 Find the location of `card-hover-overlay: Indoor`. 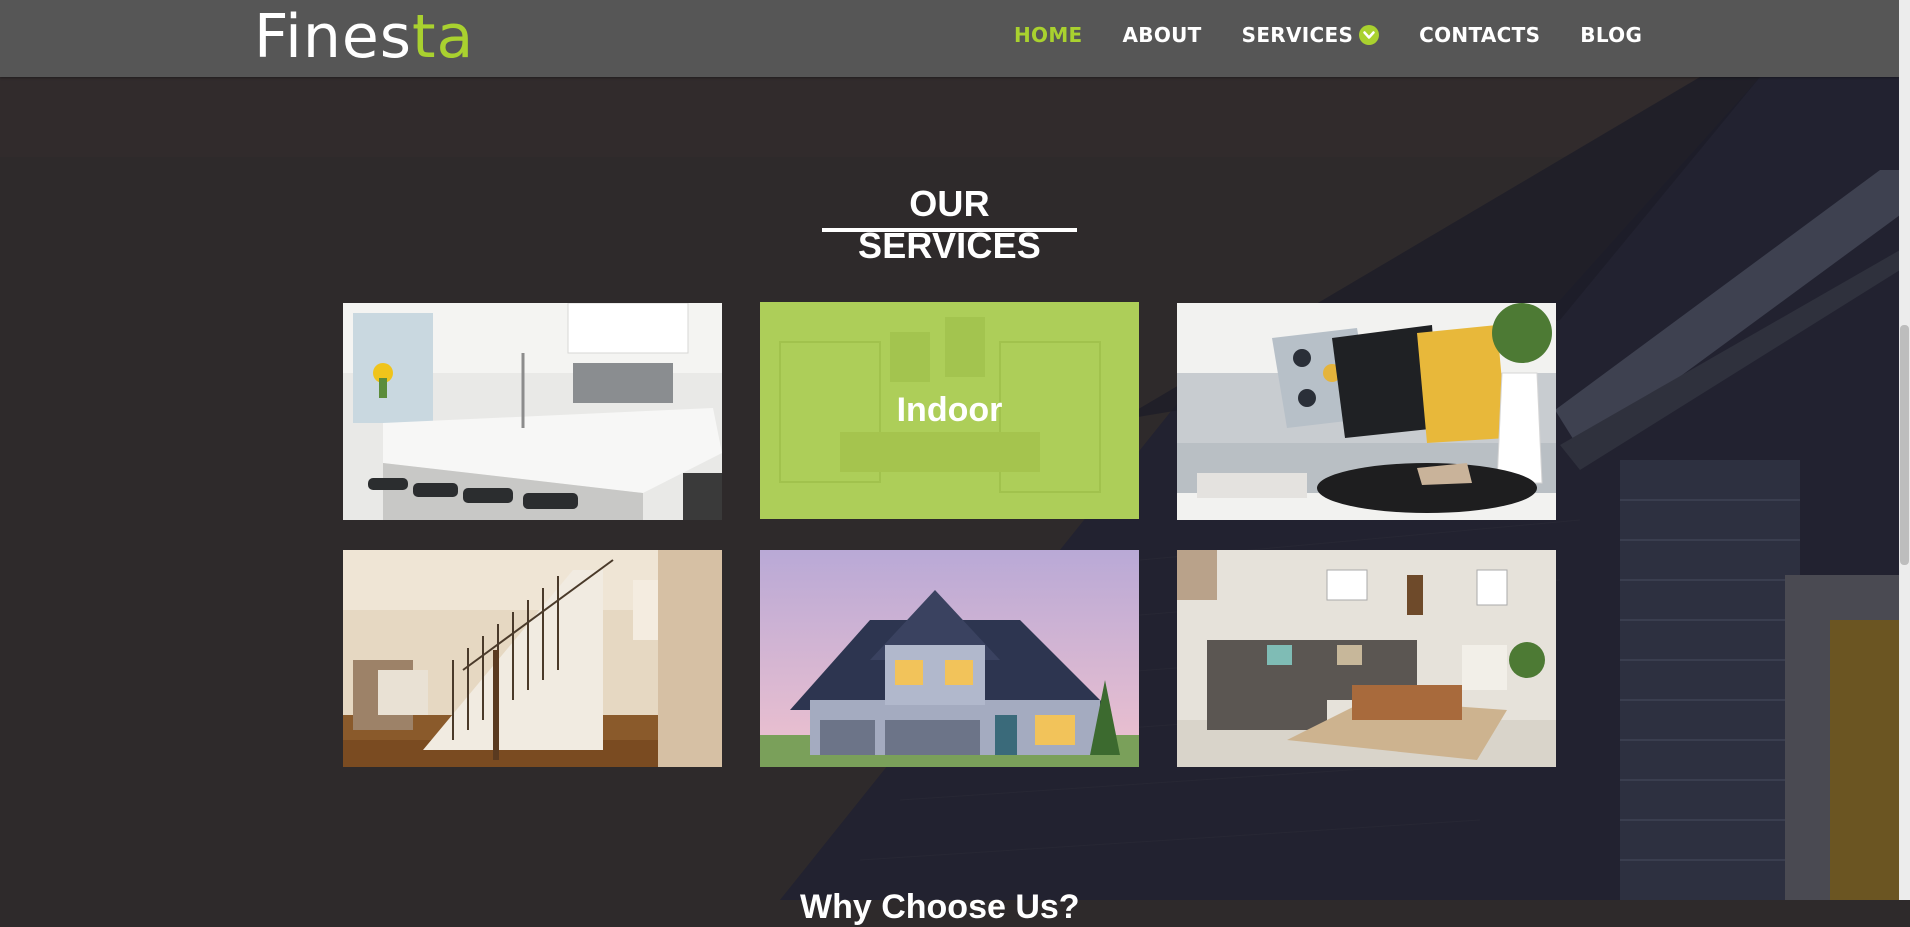

card-hover-overlay: Indoor is located at coordinates (949, 410).